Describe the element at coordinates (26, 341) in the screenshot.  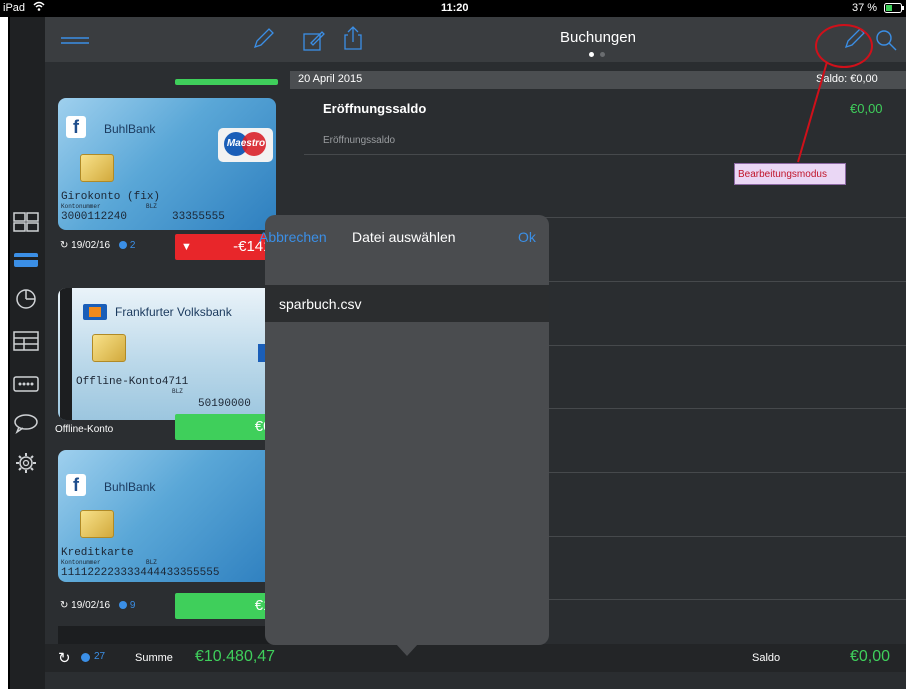
I see `table-icon` at that location.